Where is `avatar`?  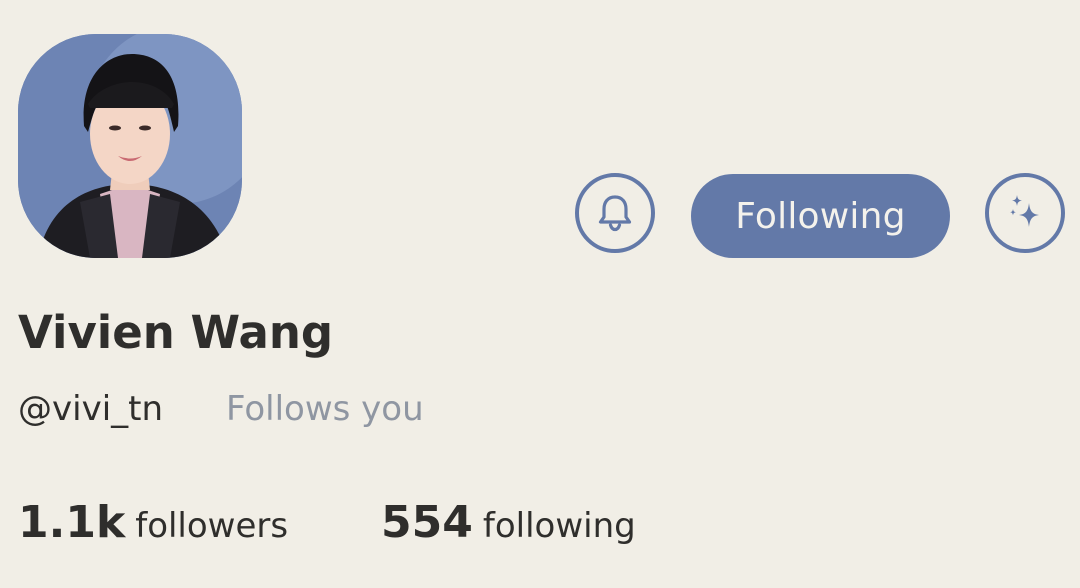
avatar is located at coordinates (130, 146).